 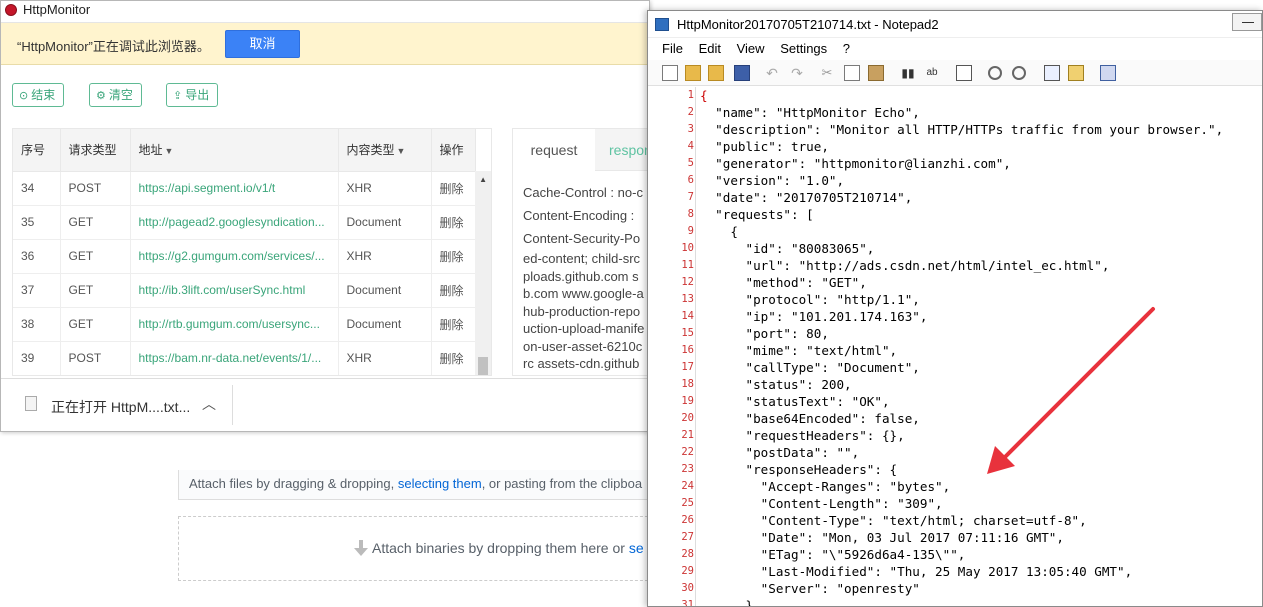 What do you see at coordinates (636, 548) in the screenshot?
I see `select-binaries-link: se` at bounding box center [636, 548].